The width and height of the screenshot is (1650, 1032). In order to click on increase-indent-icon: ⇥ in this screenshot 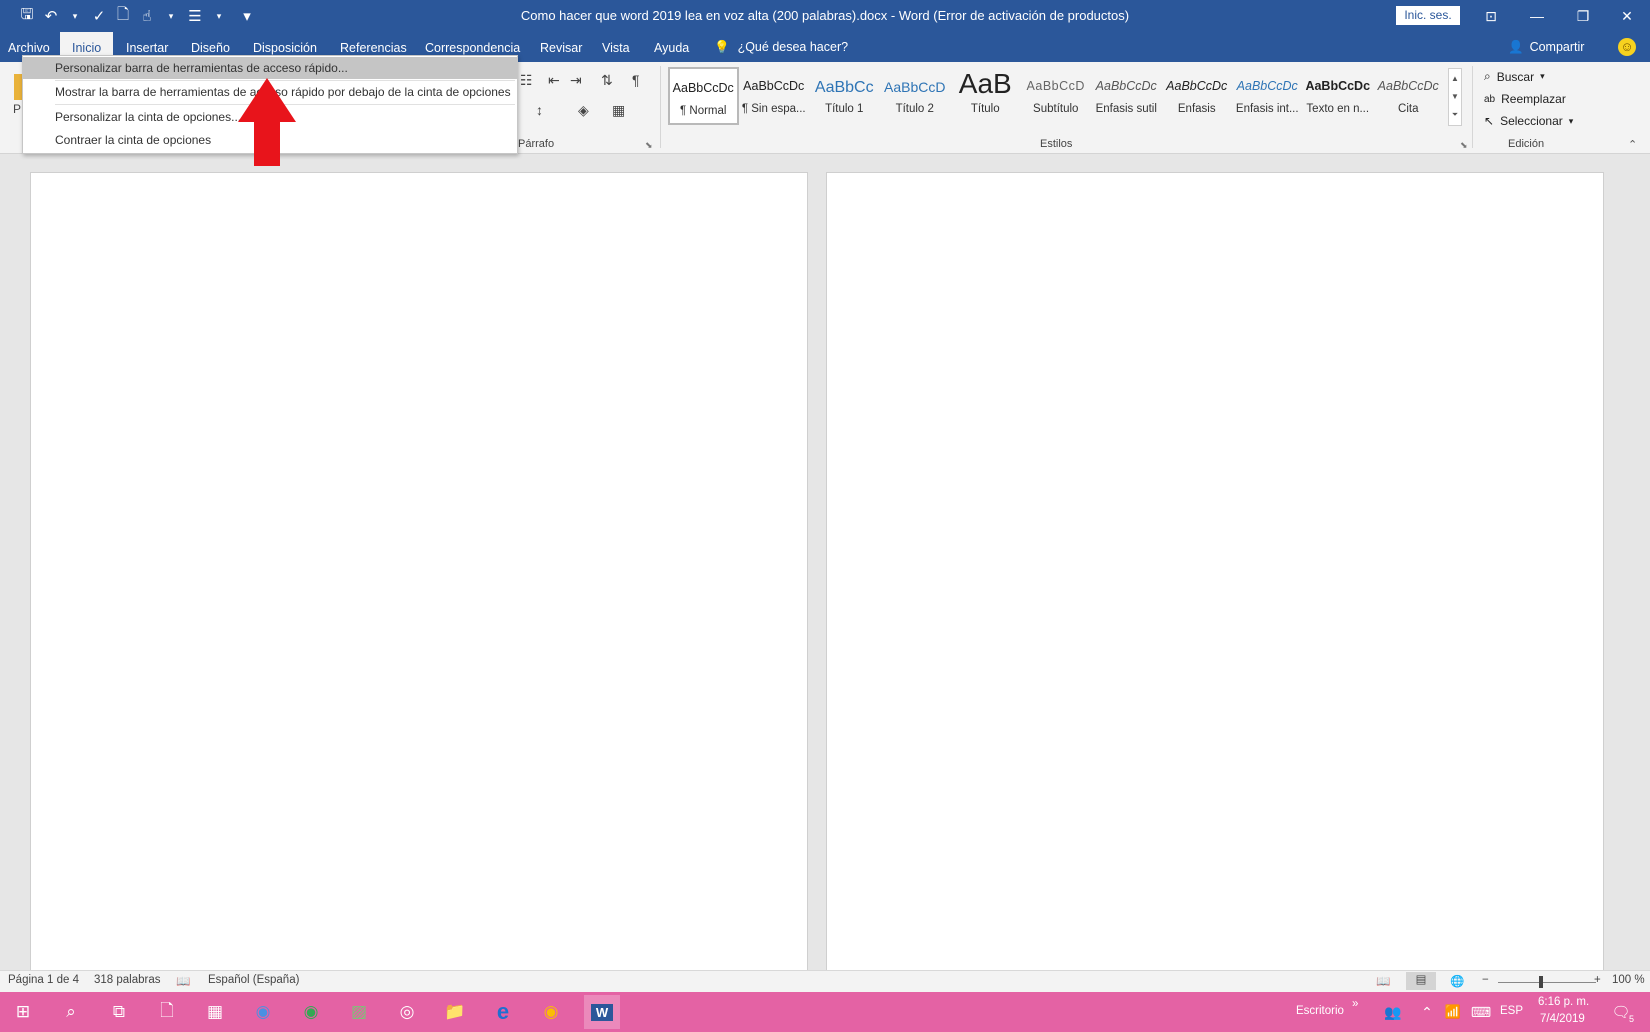, I will do `click(576, 80)`.